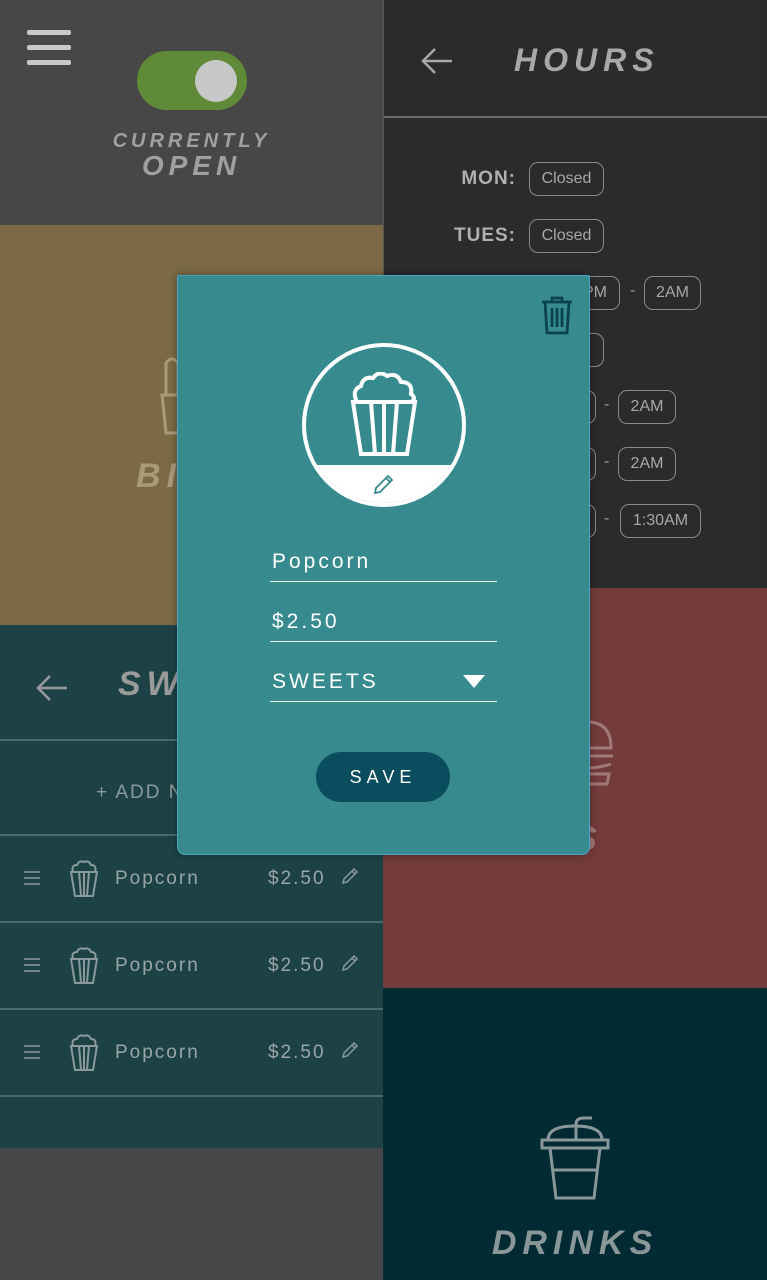  Describe the element at coordinates (557, 315) in the screenshot. I see `trash-icon` at that location.